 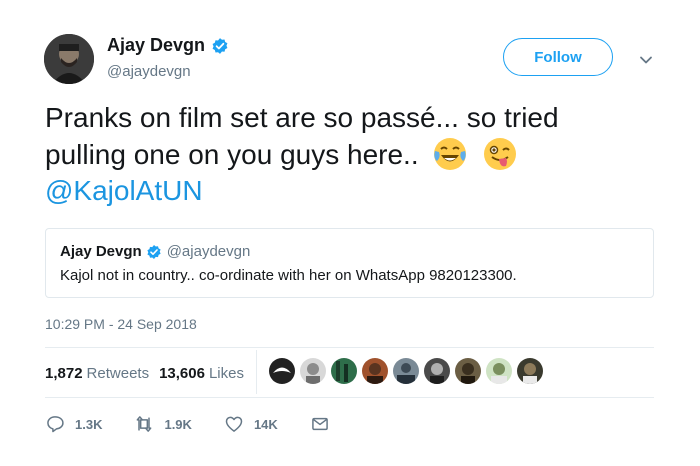 I want to click on envelope-icon, so click(x=319, y=424).